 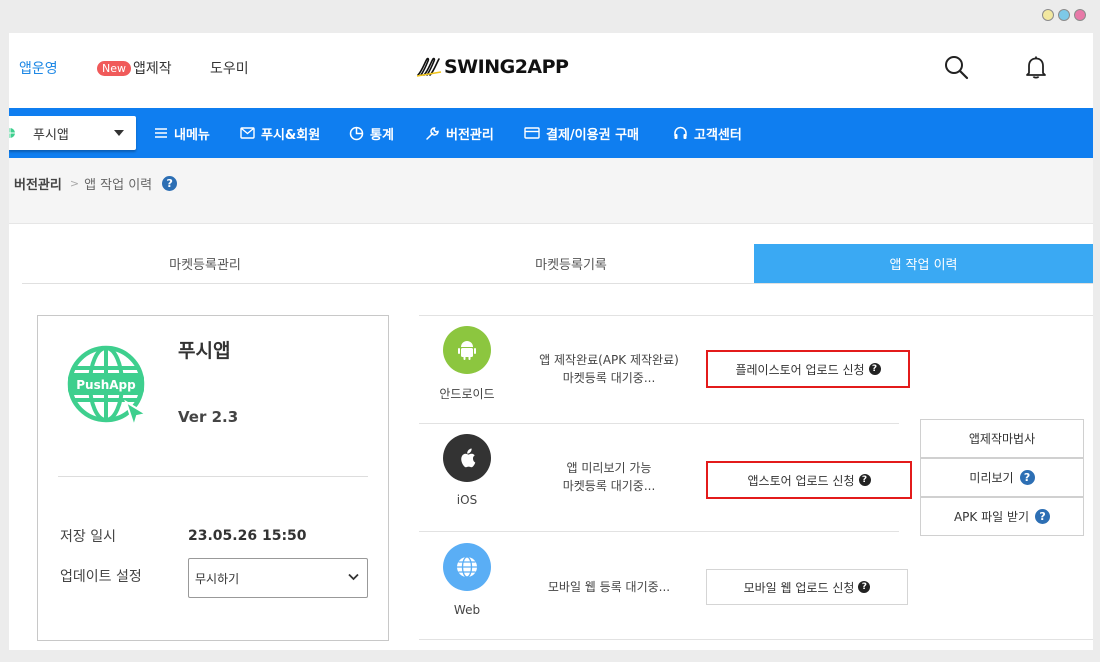 What do you see at coordinates (106, 385) in the screenshot?
I see `pushapp-icon-text: PushApp` at bounding box center [106, 385].